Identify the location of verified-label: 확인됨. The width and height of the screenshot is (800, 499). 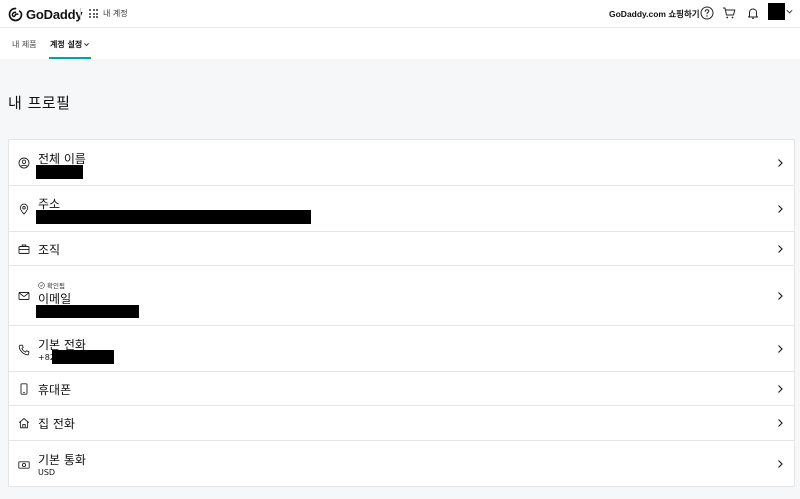
(56, 286).